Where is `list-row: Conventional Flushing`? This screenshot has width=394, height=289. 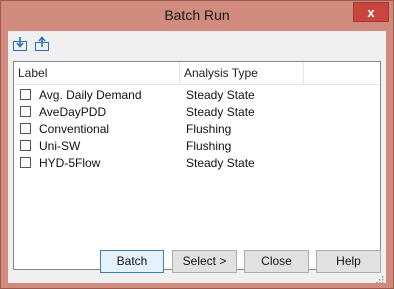
list-row: Conventional Flushing is located at coordinates (197, 129).